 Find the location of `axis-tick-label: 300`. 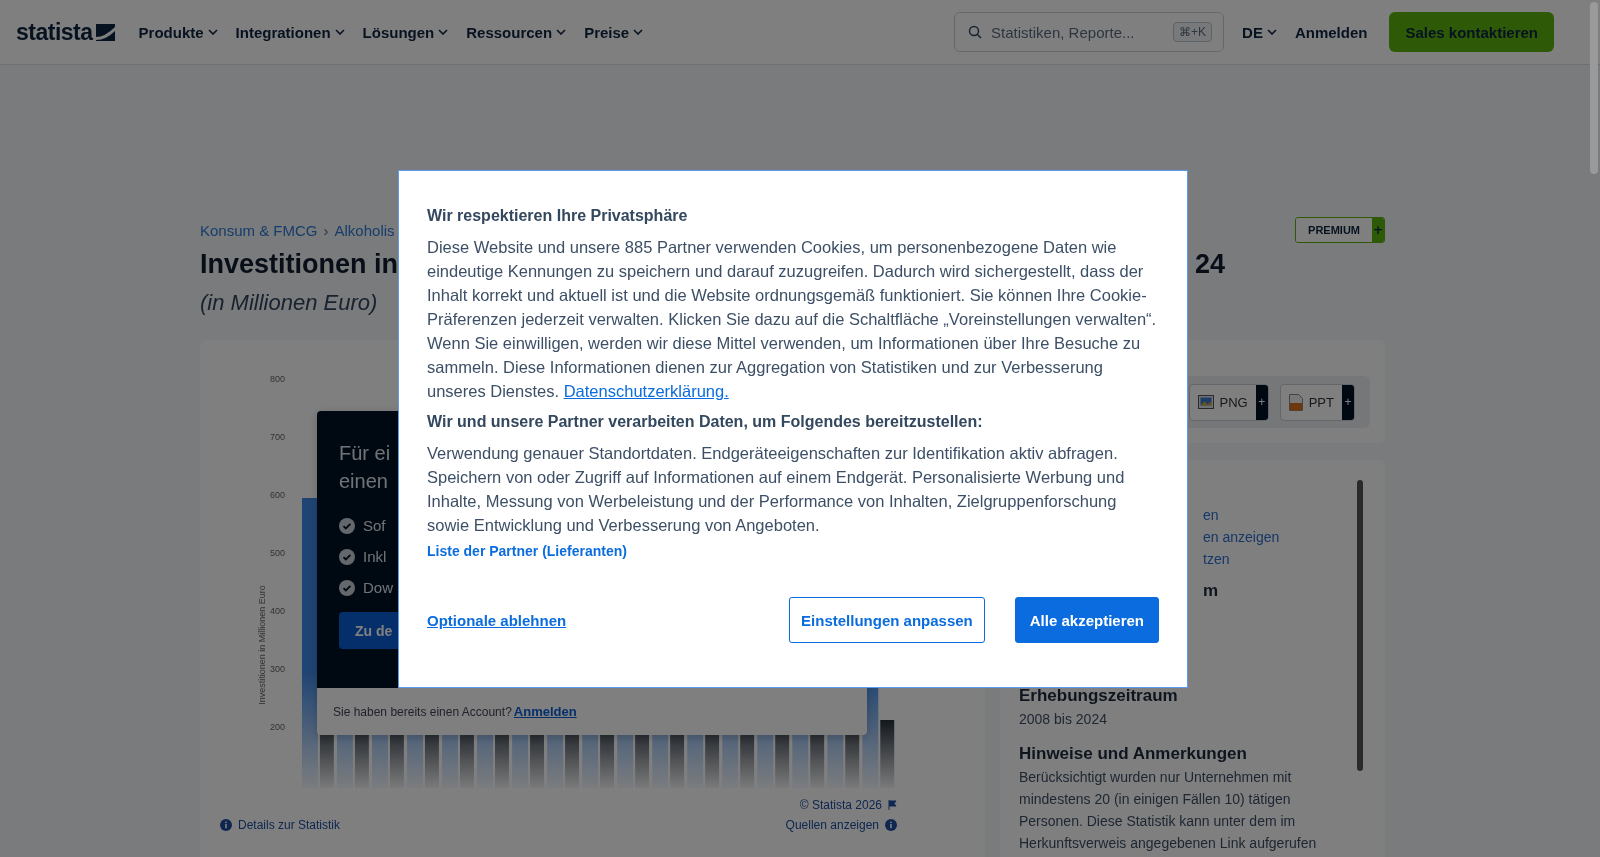

axis-tick-label: 300 is located at coordinates (278, 669).